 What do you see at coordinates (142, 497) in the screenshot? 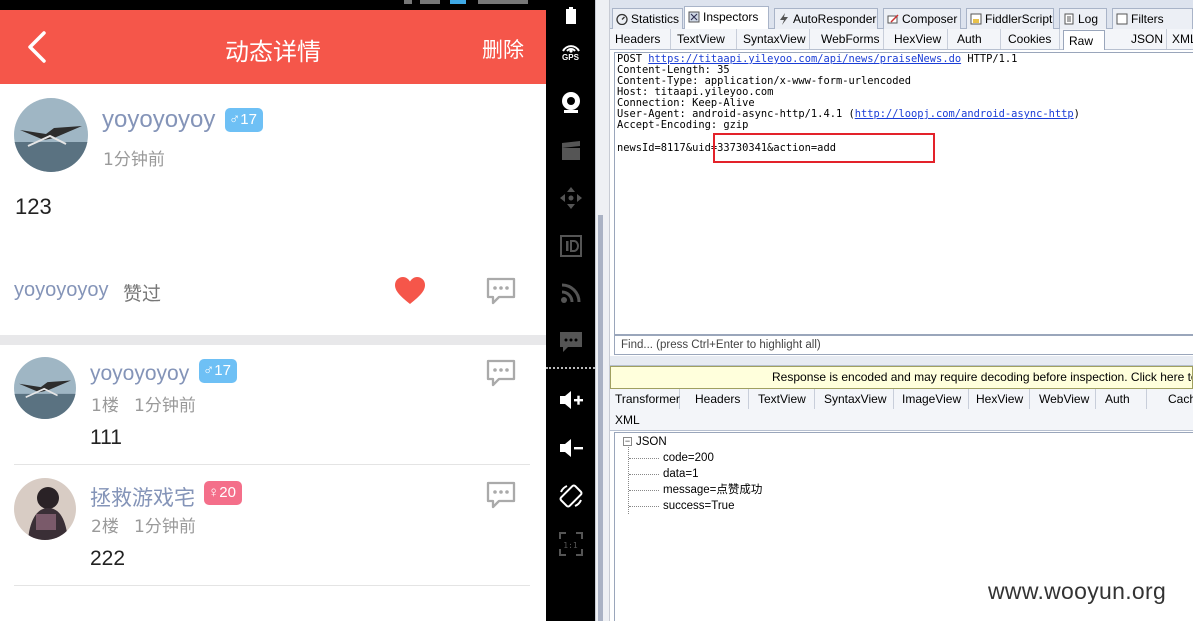
I see `comment-username: 拯救游戏宅` at bounding box center [142, 497].